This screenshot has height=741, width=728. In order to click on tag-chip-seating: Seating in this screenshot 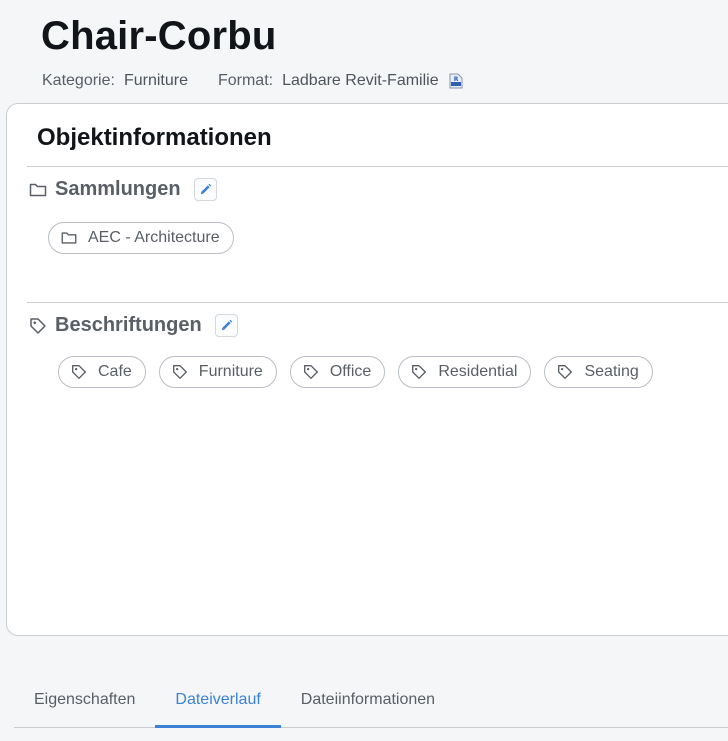, I will do `click(598, 372)`.